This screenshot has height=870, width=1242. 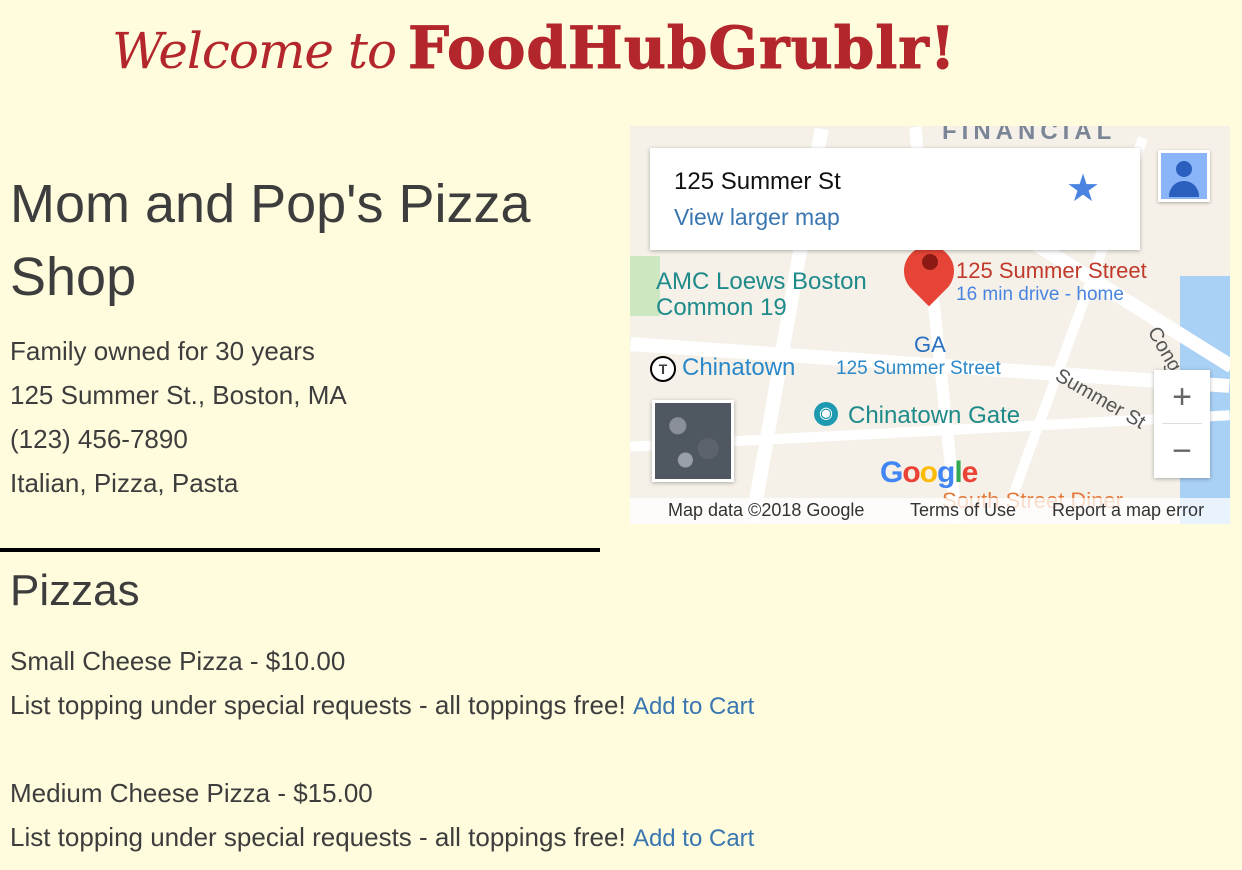 What do you see at coordinates (99, 439) in the screenshot?
I see `restaurant-phone: (123) 456-7890` at bounding box center [99, 439].